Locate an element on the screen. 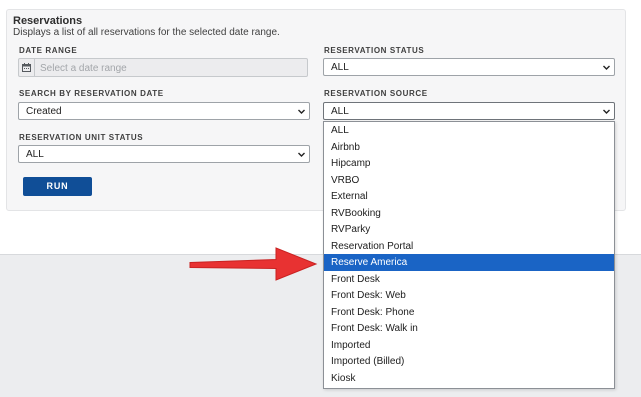 The height and width of the screenshot is (397, 641). annotation-arrow-icon is located at coordinates (253, 264).